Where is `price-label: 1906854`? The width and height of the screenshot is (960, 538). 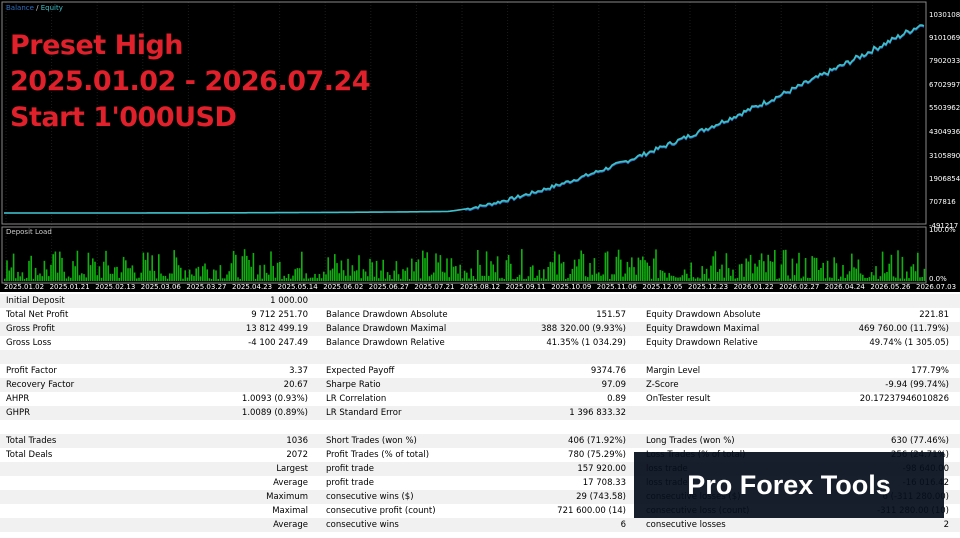
price-label: 1906854 is located at coordinates (944, 179).